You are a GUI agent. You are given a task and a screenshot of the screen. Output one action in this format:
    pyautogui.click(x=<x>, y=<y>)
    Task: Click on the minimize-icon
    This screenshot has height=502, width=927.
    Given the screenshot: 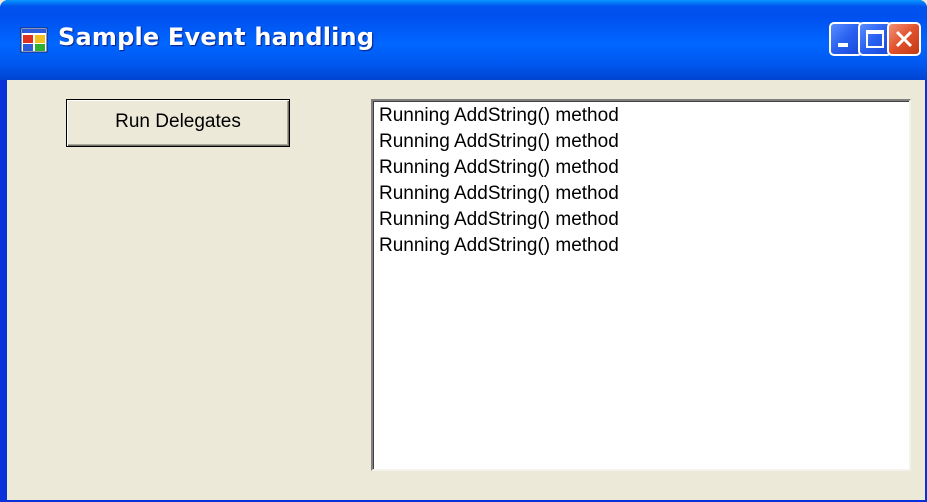 What is the action you would take?
    pyautogui.click(x=843, y=45)
    